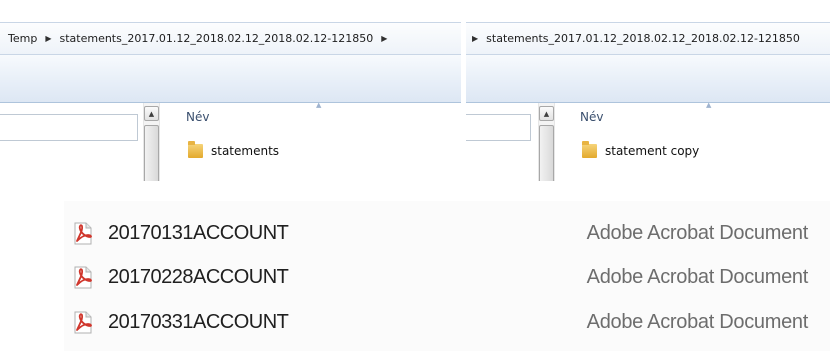 This screenshot has height=351, width=830. I want to click on breadcrumb-item-temp: Temp, so click(19, 38).